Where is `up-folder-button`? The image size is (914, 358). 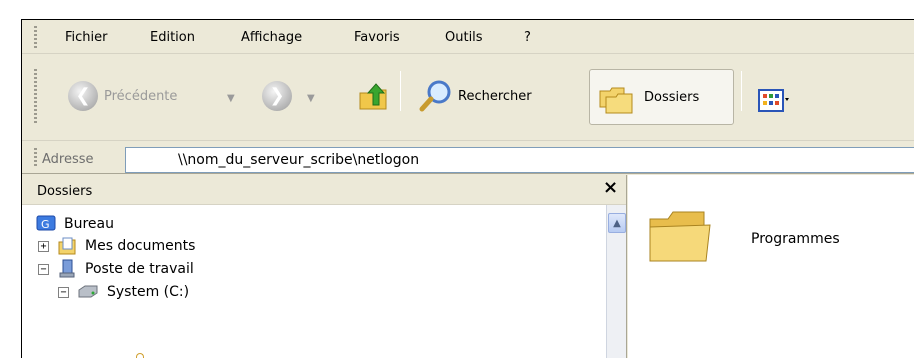
up-folder-button is located at coordinates (373, 96).